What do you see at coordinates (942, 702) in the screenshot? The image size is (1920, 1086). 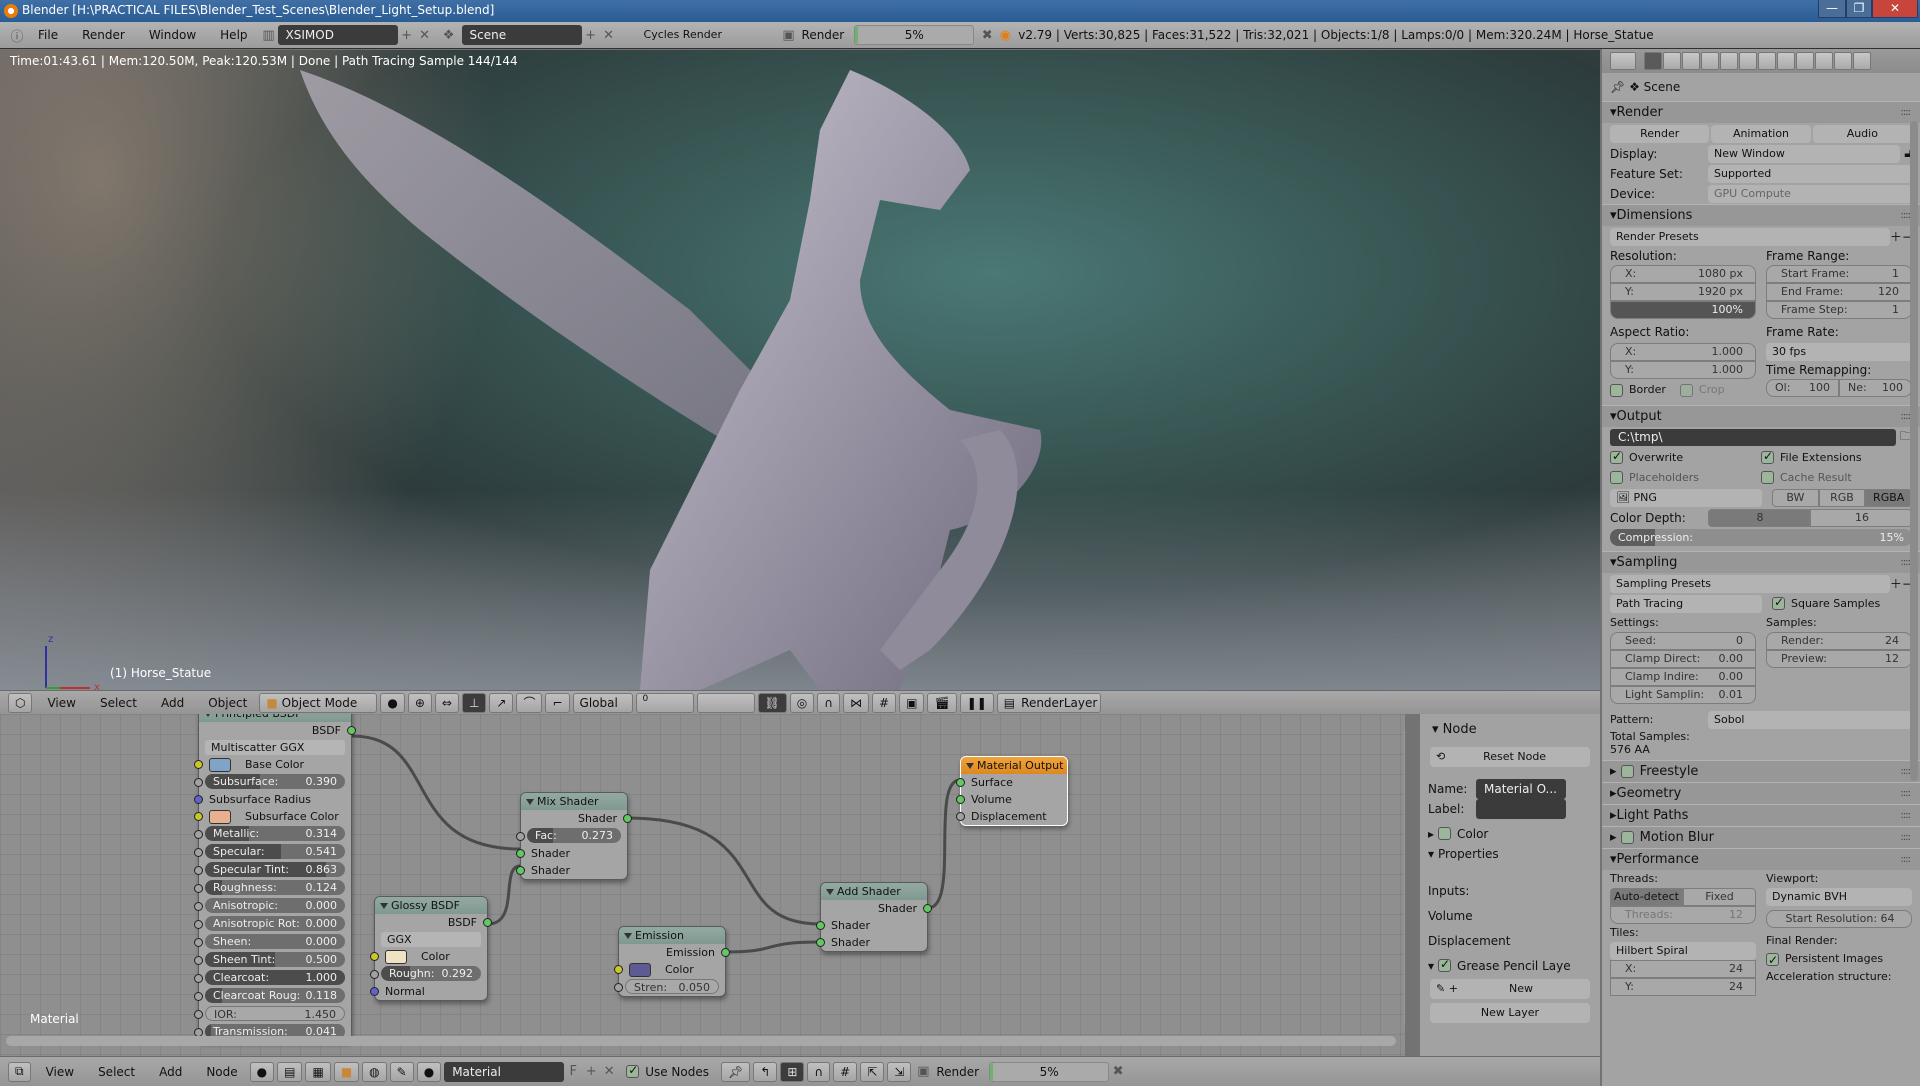 I see `opengl-anim-icon: 🎬︎` at bounding box center [942, 702].